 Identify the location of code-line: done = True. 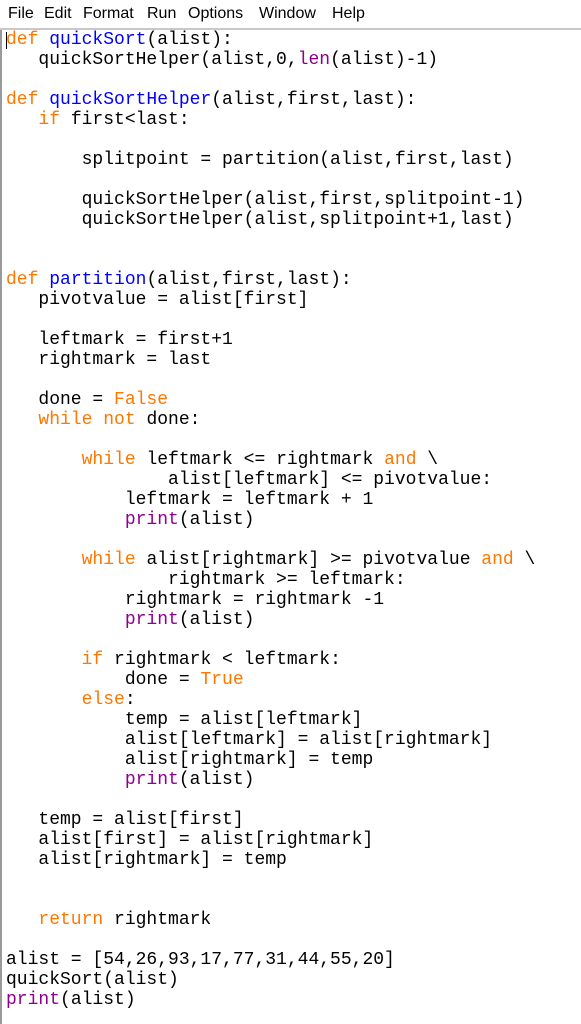
(270, 680).